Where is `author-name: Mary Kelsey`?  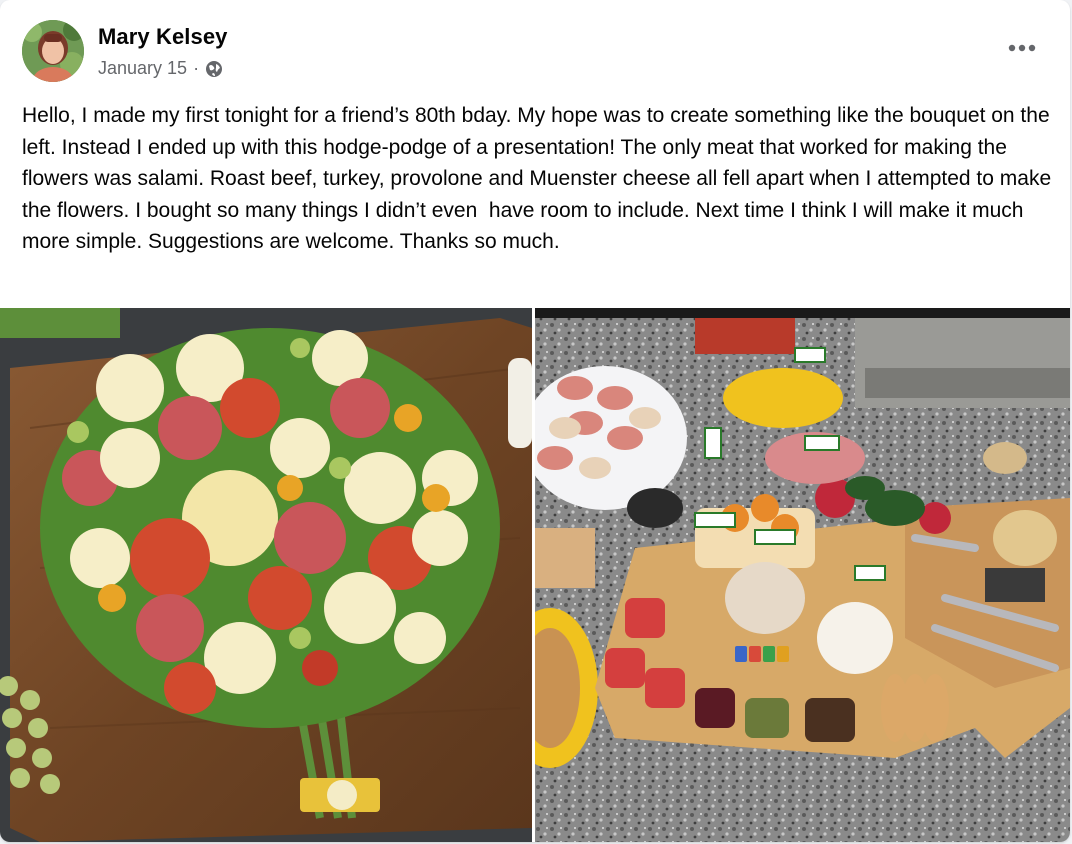
author-name: Mary Kelsey is located at coordinates (163, 37).